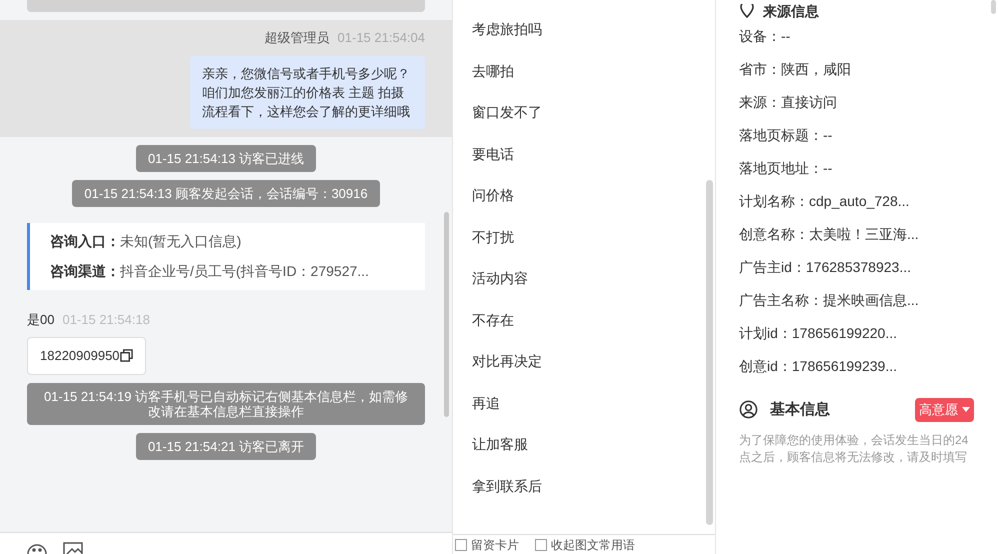  I want to click on message-time: 01-15 21:54:04, so click(381, 38).